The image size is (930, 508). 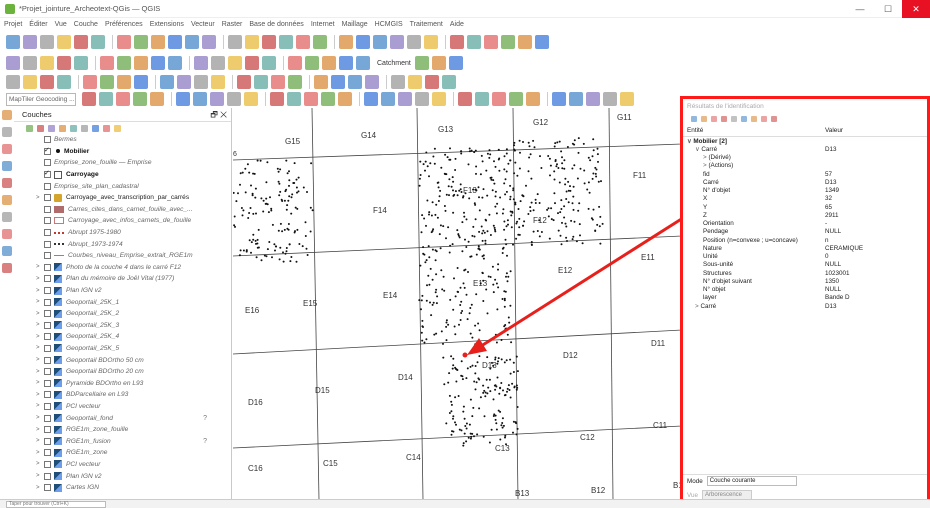 I want to click on menu-aide: Aide, so click(x=457, y=24).